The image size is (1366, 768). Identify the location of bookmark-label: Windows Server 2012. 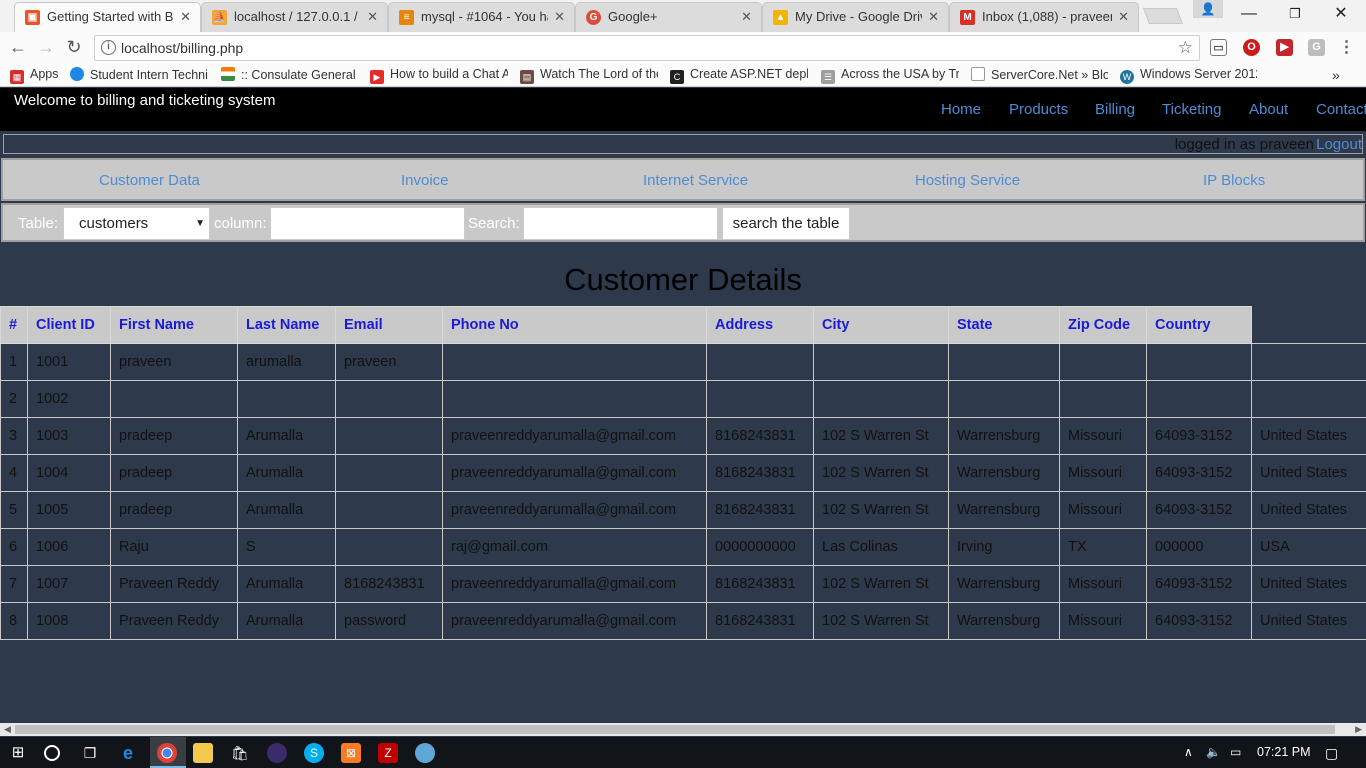
(1198, 74).